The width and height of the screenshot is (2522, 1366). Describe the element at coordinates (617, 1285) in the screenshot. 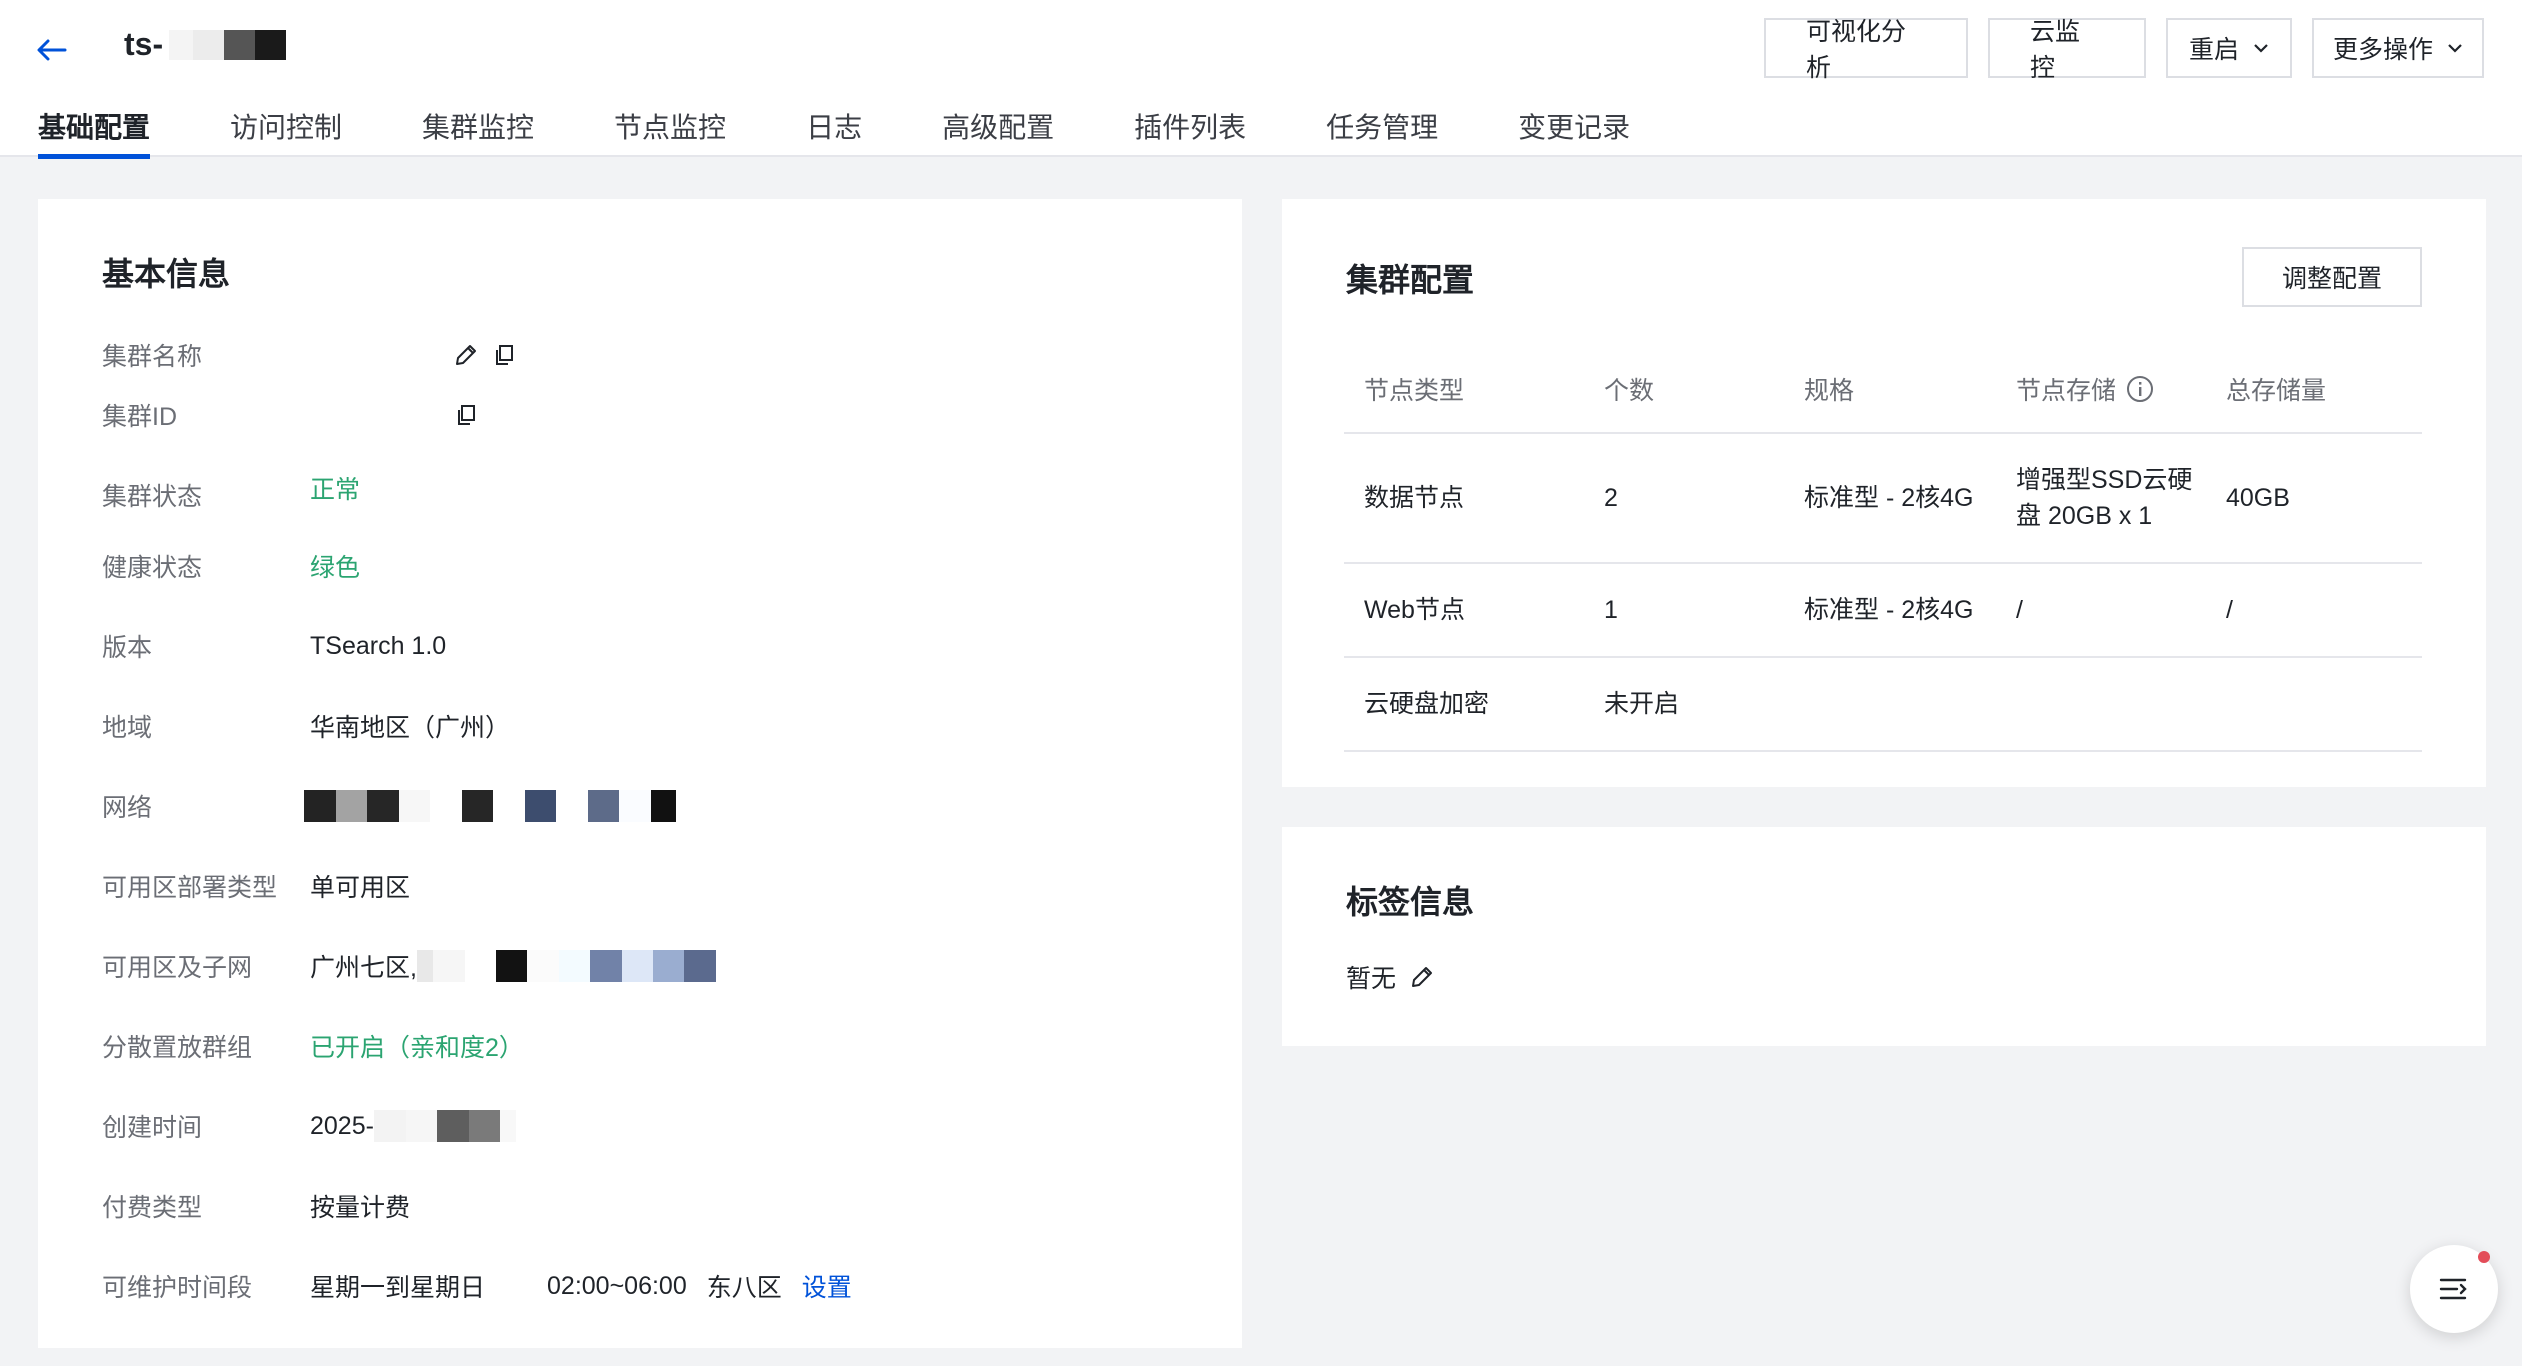

I see `maintenance-time: 02:00~06:00` at that location.